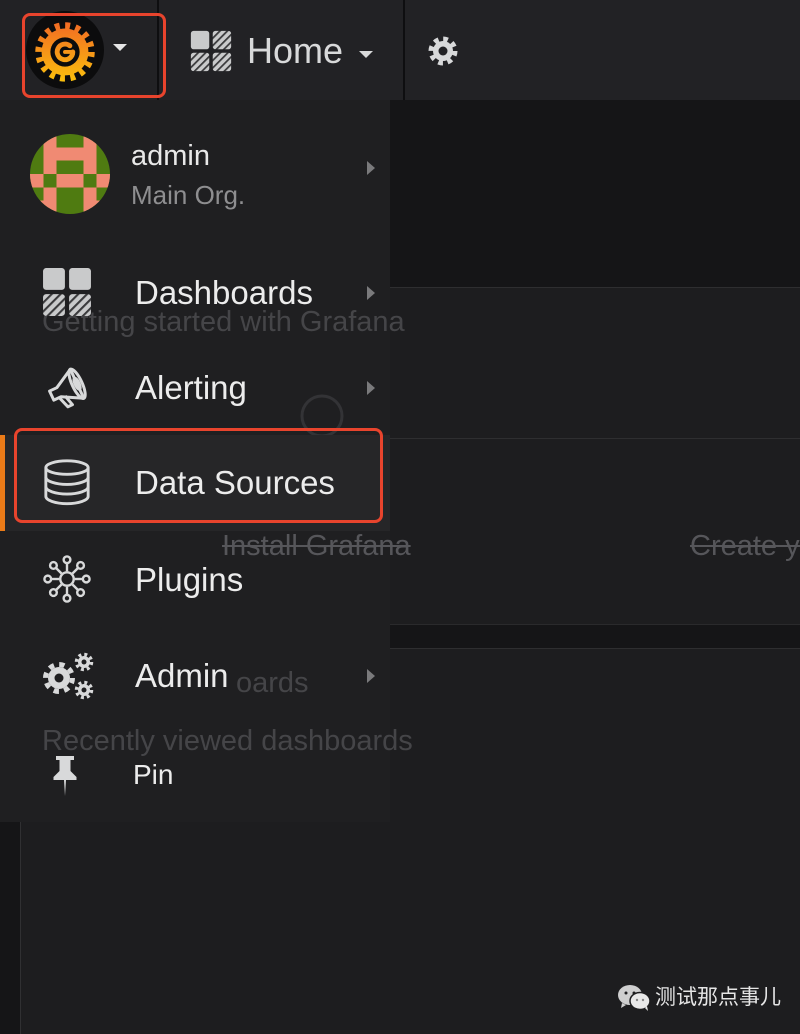  I want to click on sidemenu-item-dashboards: Dashboards, so click(195, 293).